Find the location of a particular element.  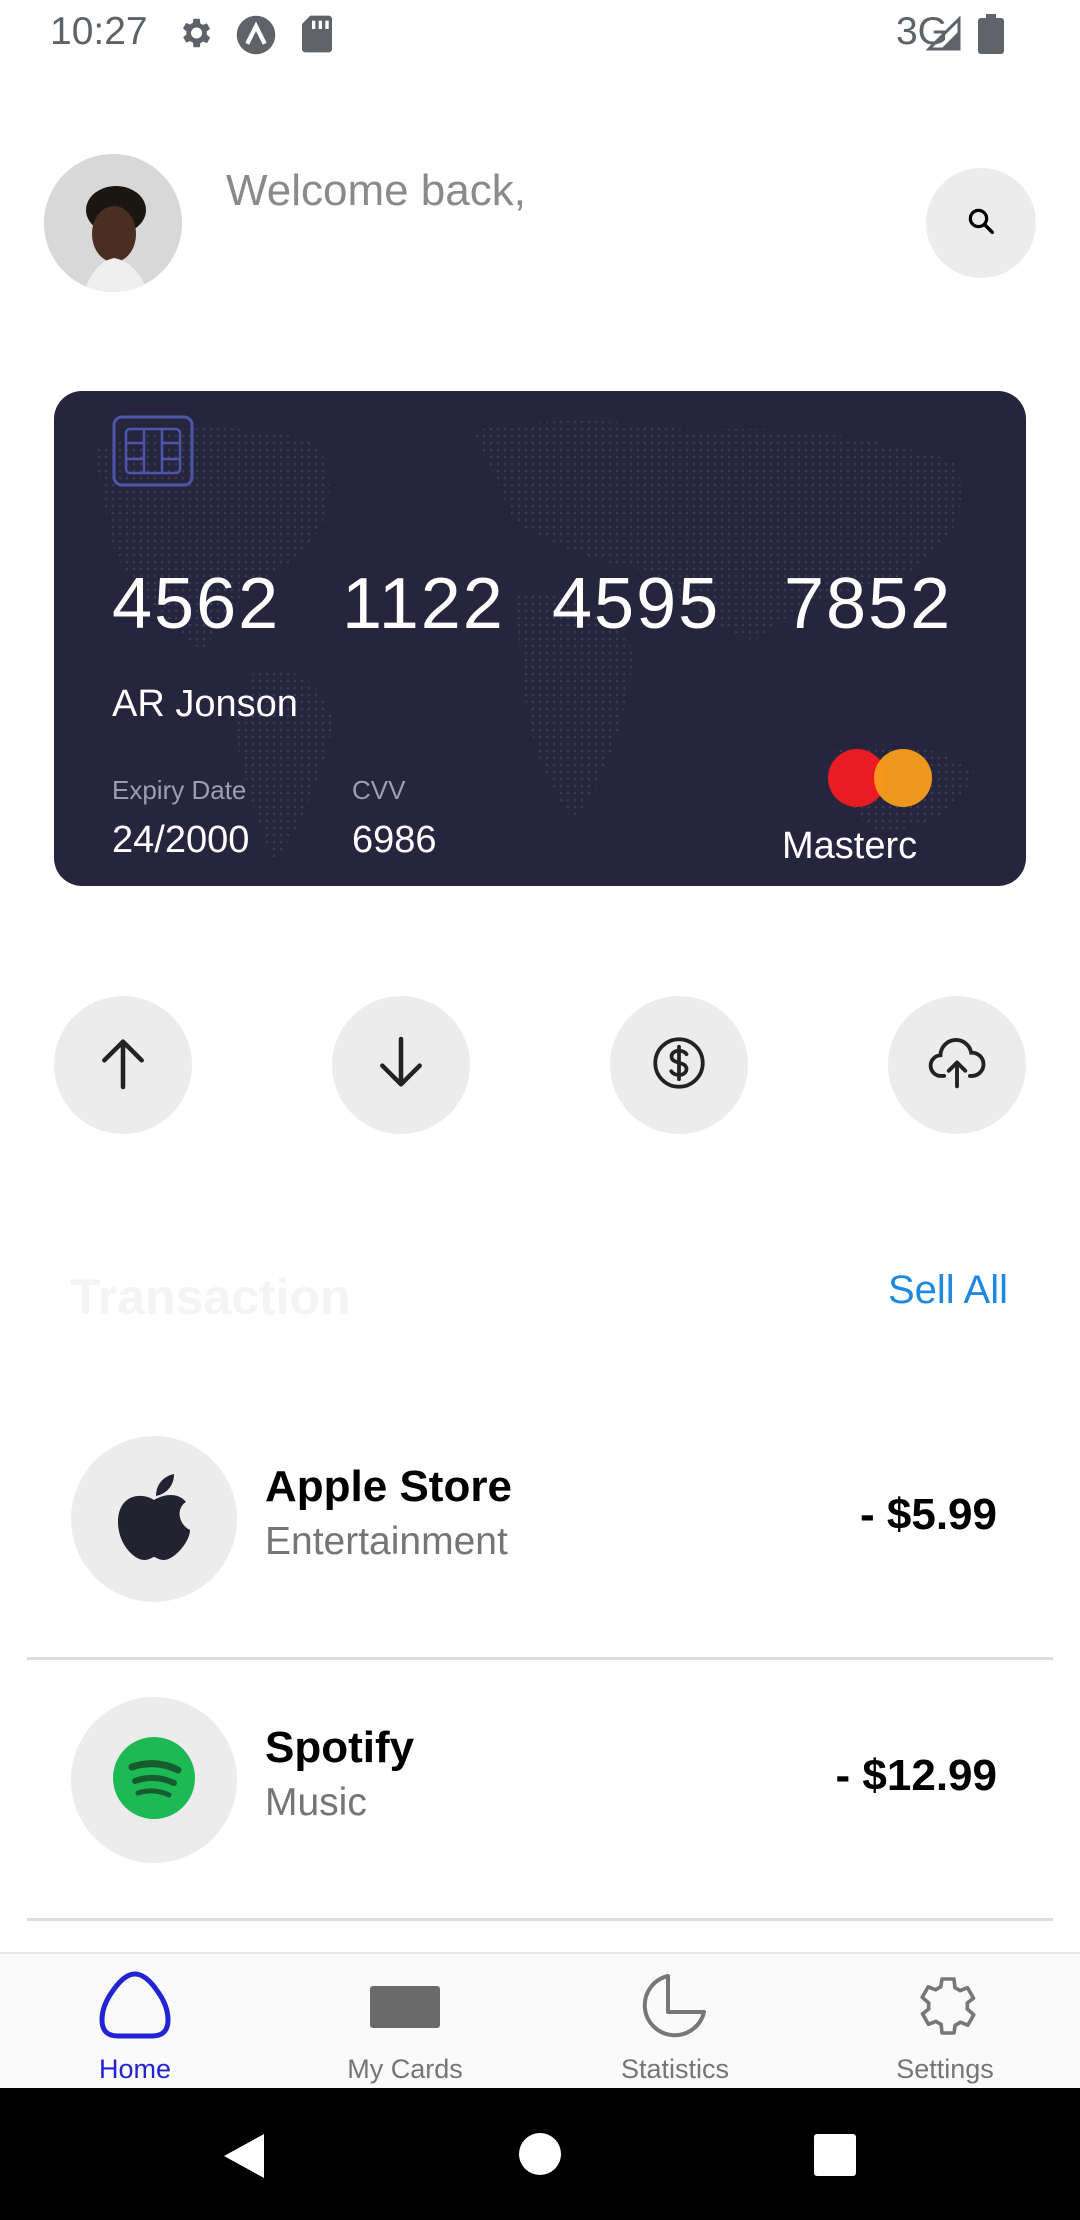

transaction-amount: - $12.99 is located at coordinates (916, 1775).